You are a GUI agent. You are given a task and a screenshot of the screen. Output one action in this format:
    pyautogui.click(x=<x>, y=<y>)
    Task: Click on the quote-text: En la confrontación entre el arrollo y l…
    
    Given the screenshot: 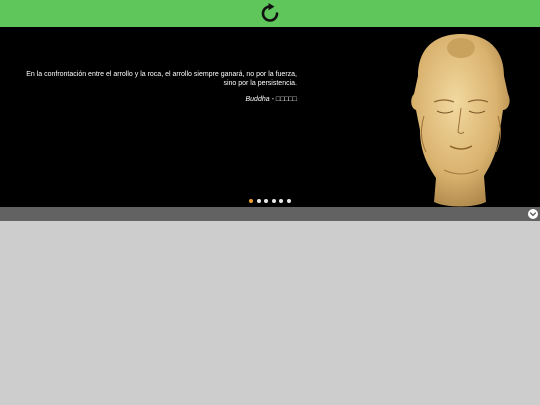 What is the action you would take?
    pyautogui.click(x=161, y=79)
    